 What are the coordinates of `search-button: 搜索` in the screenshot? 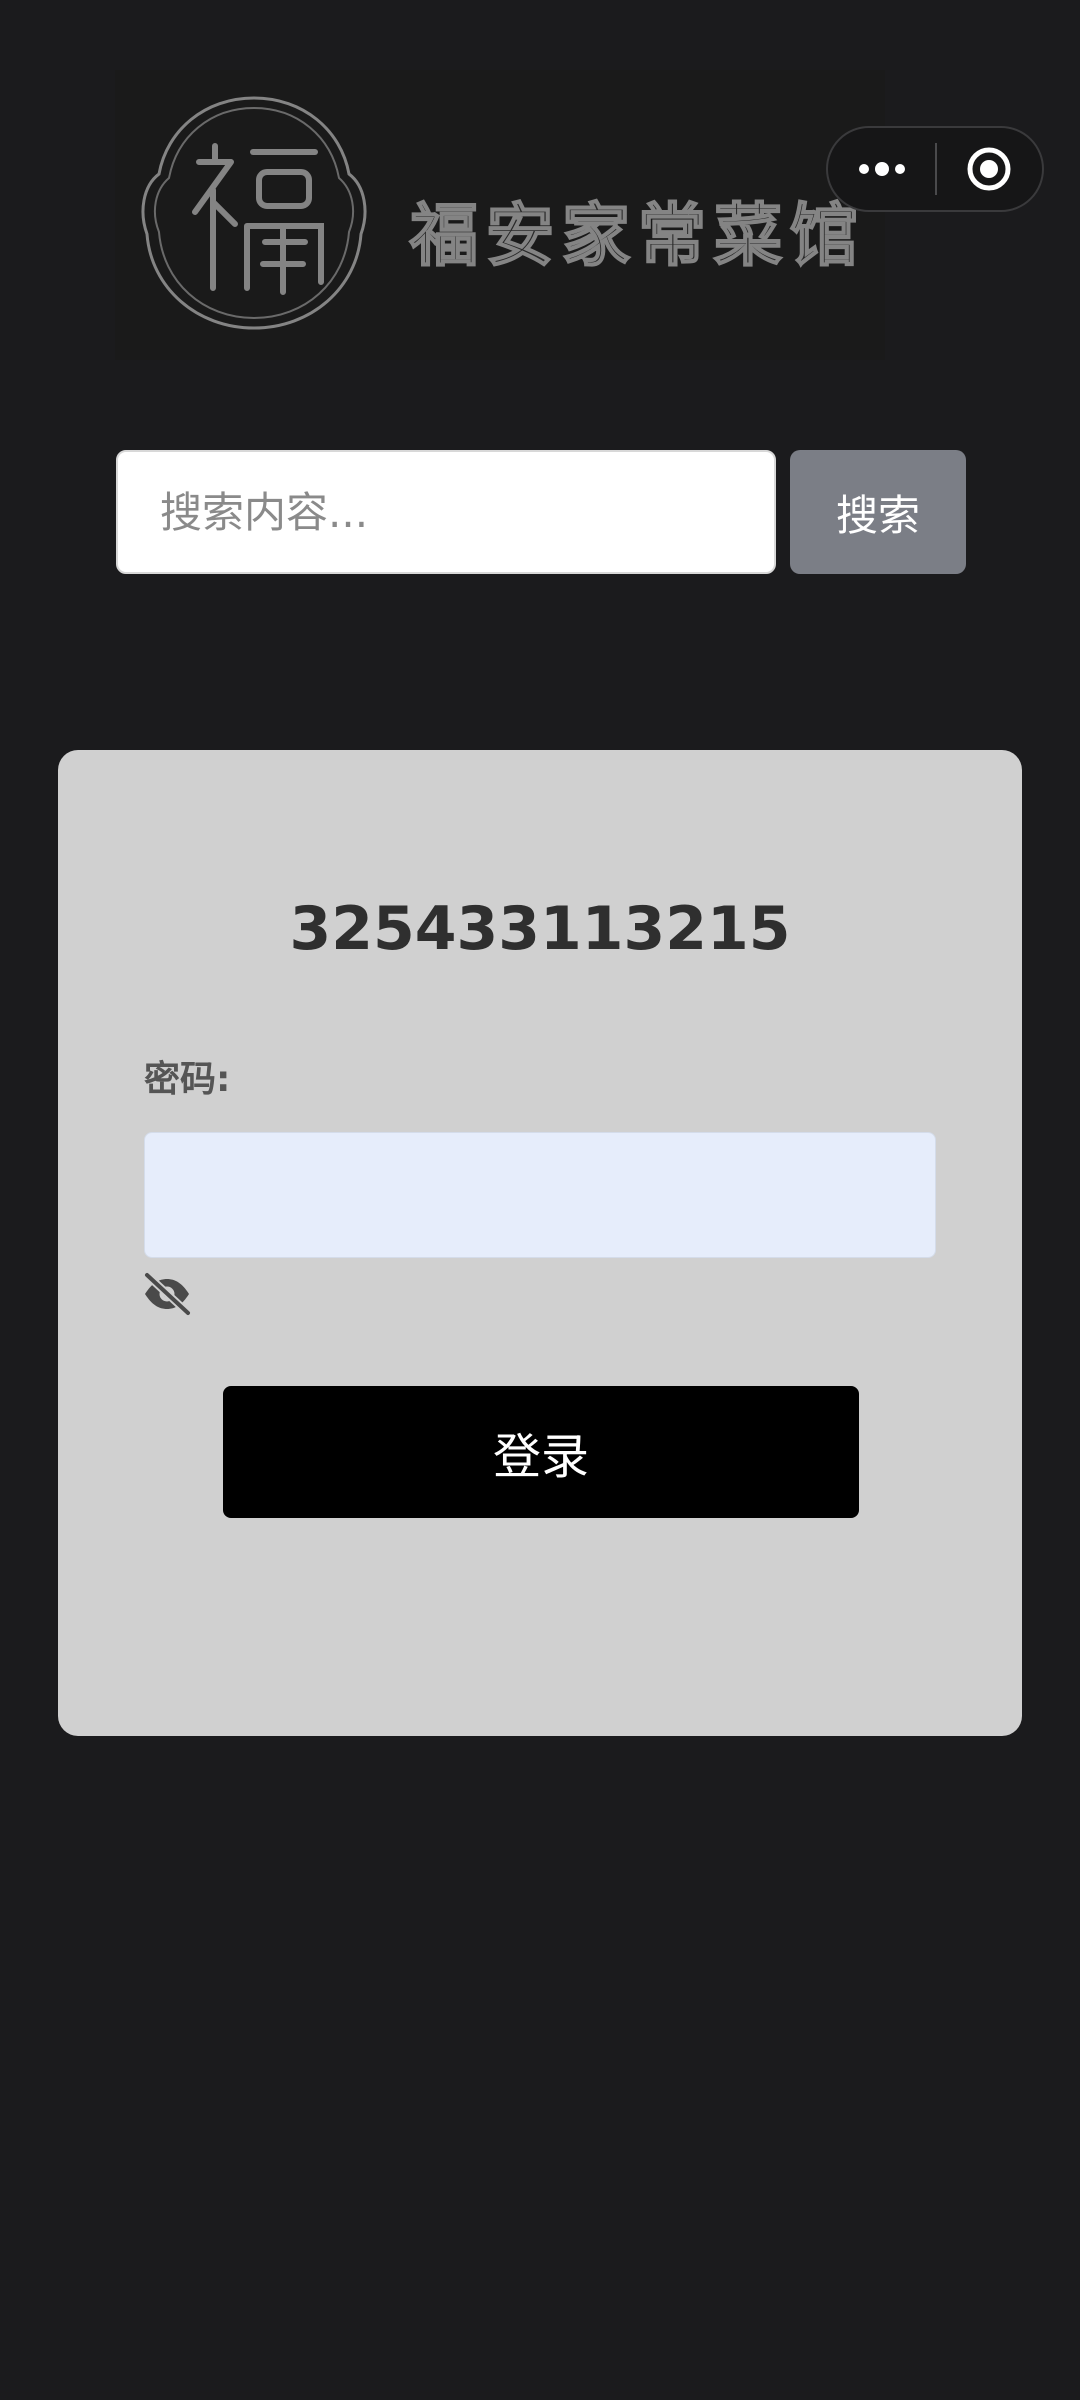 It's located at (878, 512).